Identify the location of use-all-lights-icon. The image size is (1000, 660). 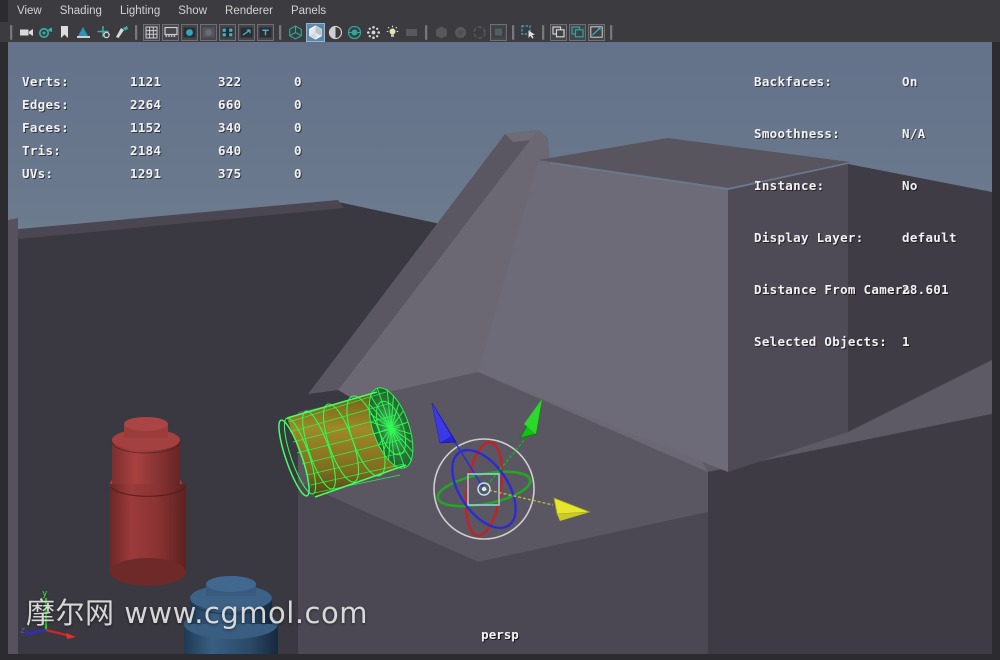
(411, 32).